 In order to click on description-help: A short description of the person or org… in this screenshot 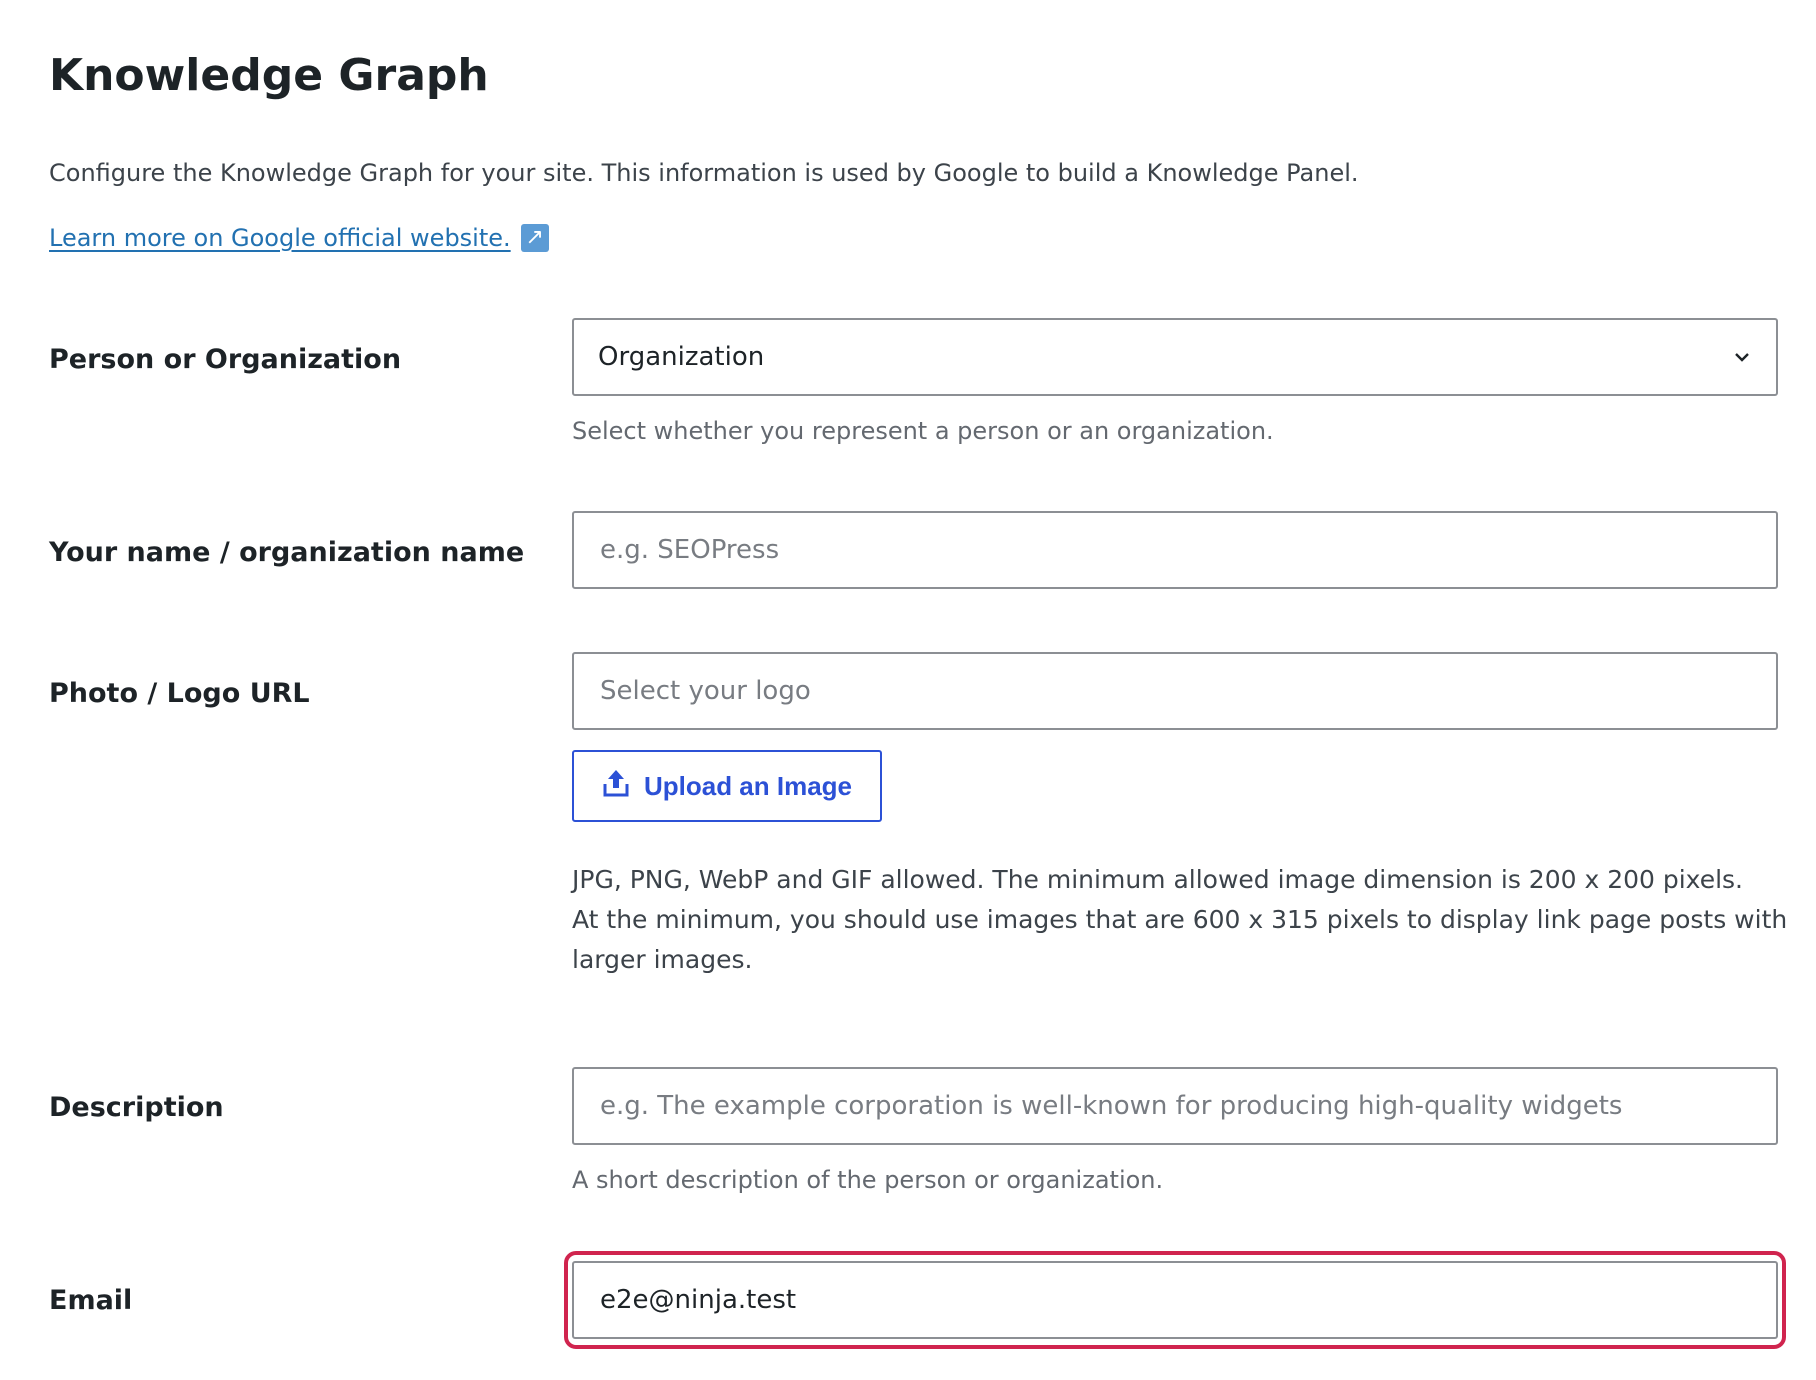, I will do `click(868, 1180)`.